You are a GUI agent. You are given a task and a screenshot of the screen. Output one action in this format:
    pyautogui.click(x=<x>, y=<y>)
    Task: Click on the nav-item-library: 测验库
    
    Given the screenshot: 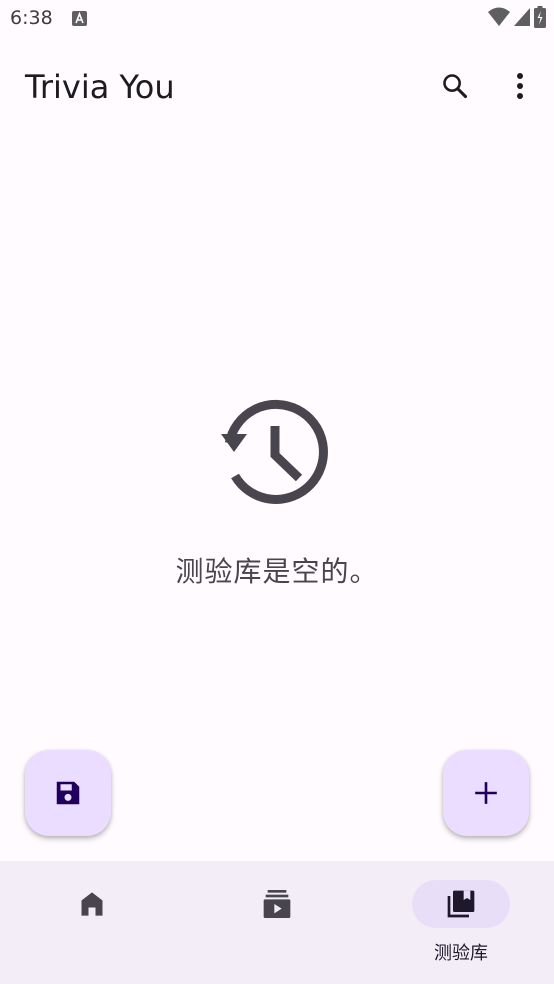 What is the action you would take?
    pyautogui.click(x=461, y=922)
    